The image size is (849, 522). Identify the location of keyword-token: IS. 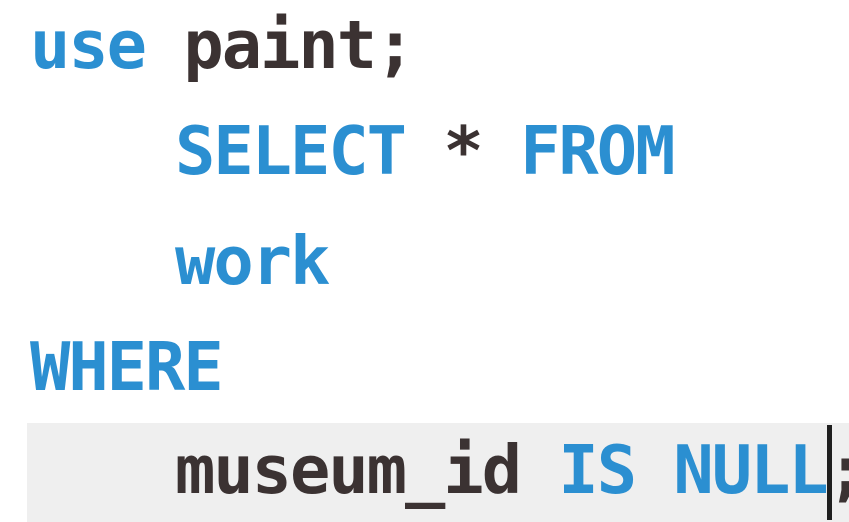
(597, 470).